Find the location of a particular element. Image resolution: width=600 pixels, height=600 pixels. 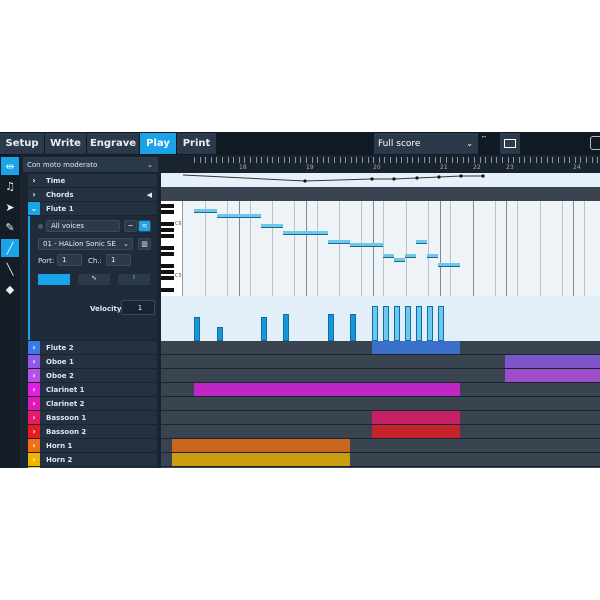

port-select: 1 is located at coordinates (69, 260).